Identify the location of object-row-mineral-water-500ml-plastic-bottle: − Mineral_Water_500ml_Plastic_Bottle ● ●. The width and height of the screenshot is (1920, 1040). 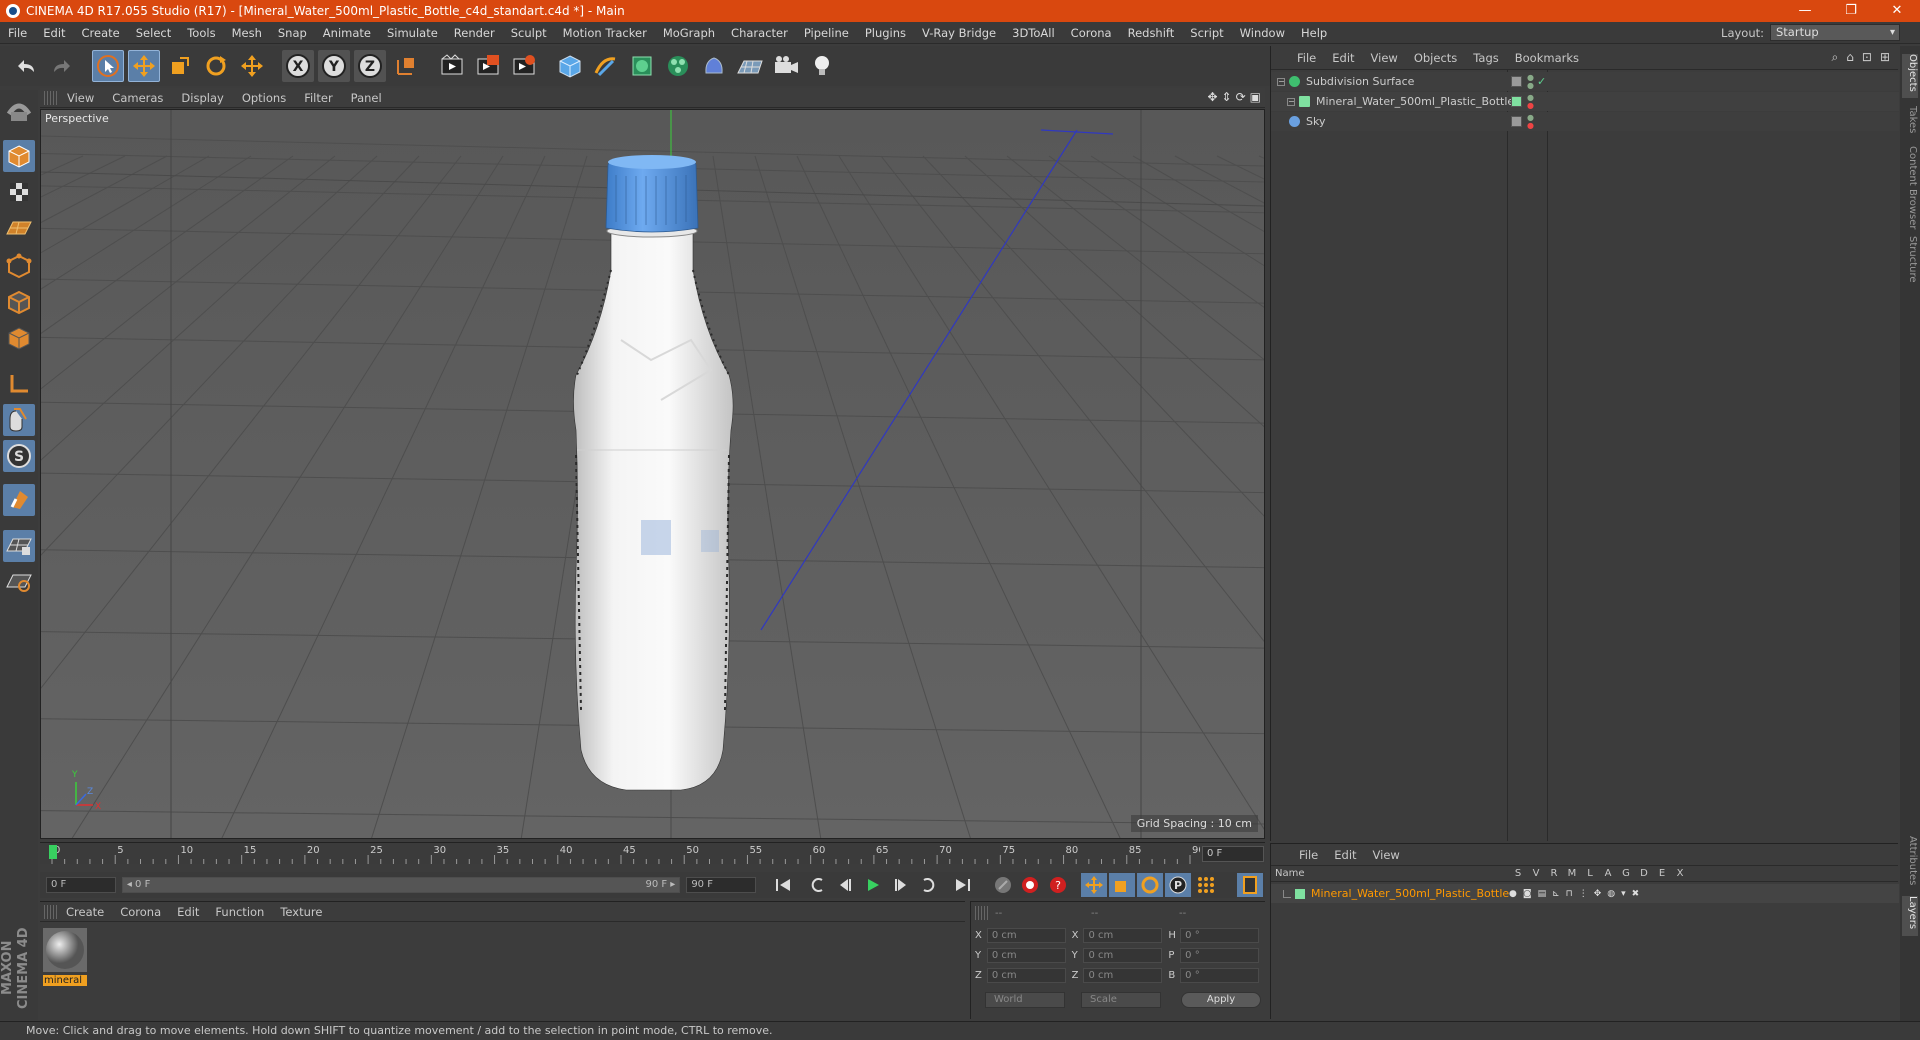
(1585, 101).